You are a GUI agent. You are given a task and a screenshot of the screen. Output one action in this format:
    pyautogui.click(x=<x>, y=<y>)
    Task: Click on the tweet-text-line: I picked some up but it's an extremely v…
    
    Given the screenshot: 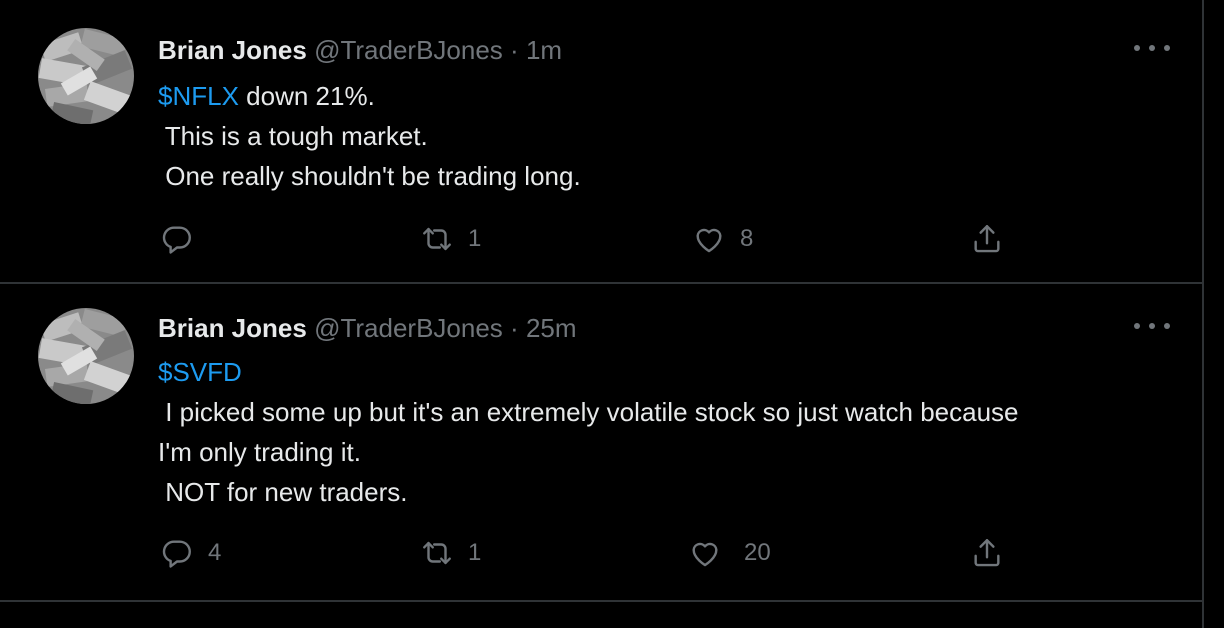 What is the action you would take?
    pyautogui.click(x=588, y=412)
    